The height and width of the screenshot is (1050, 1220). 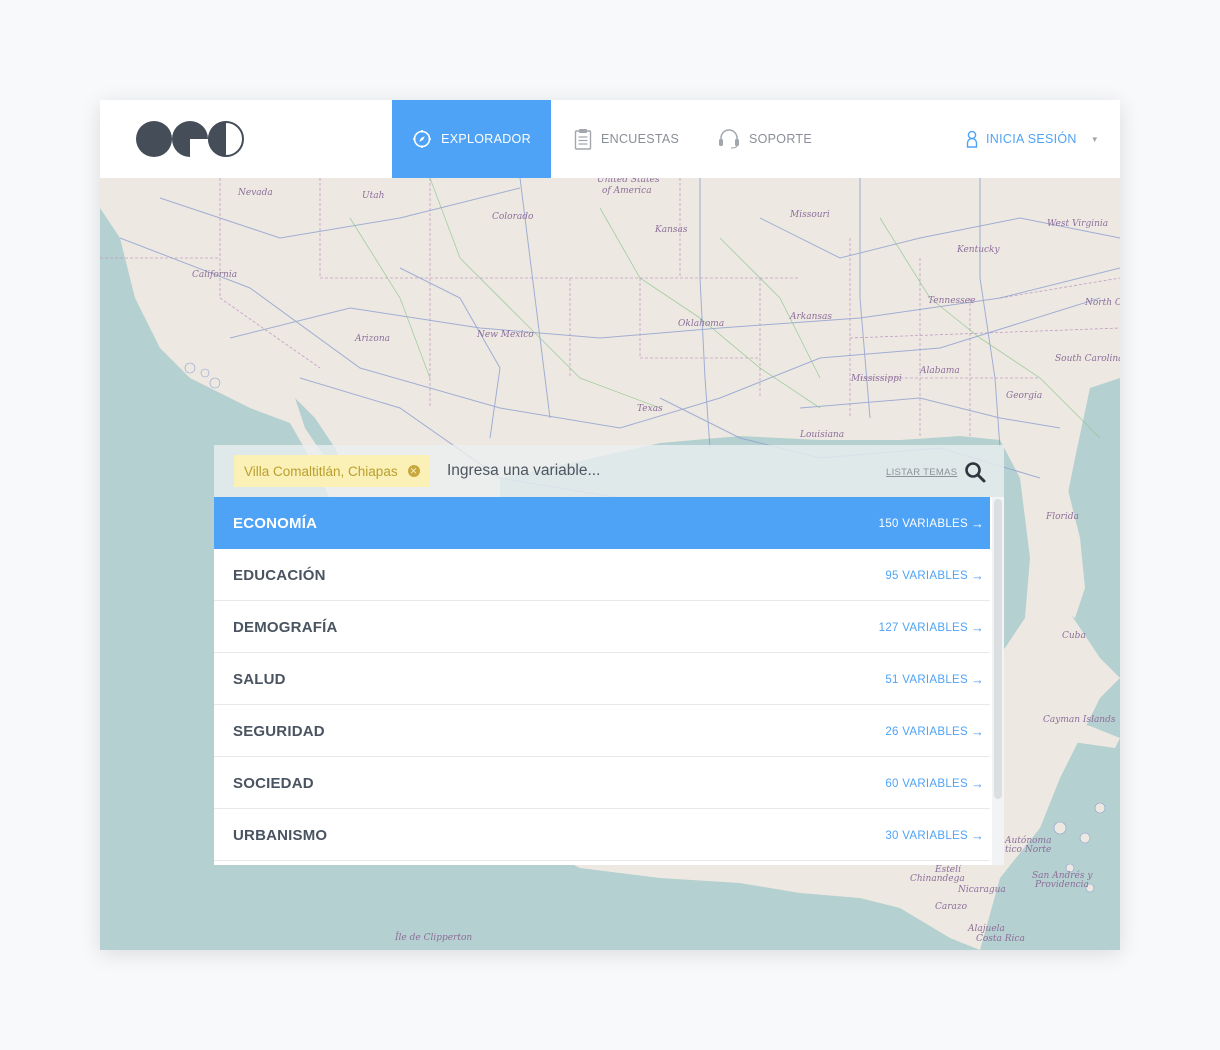 What do you see at coordinates (662, 471) in the screenshot?
I see `variable-search-input` at bounding box center [662, 471].